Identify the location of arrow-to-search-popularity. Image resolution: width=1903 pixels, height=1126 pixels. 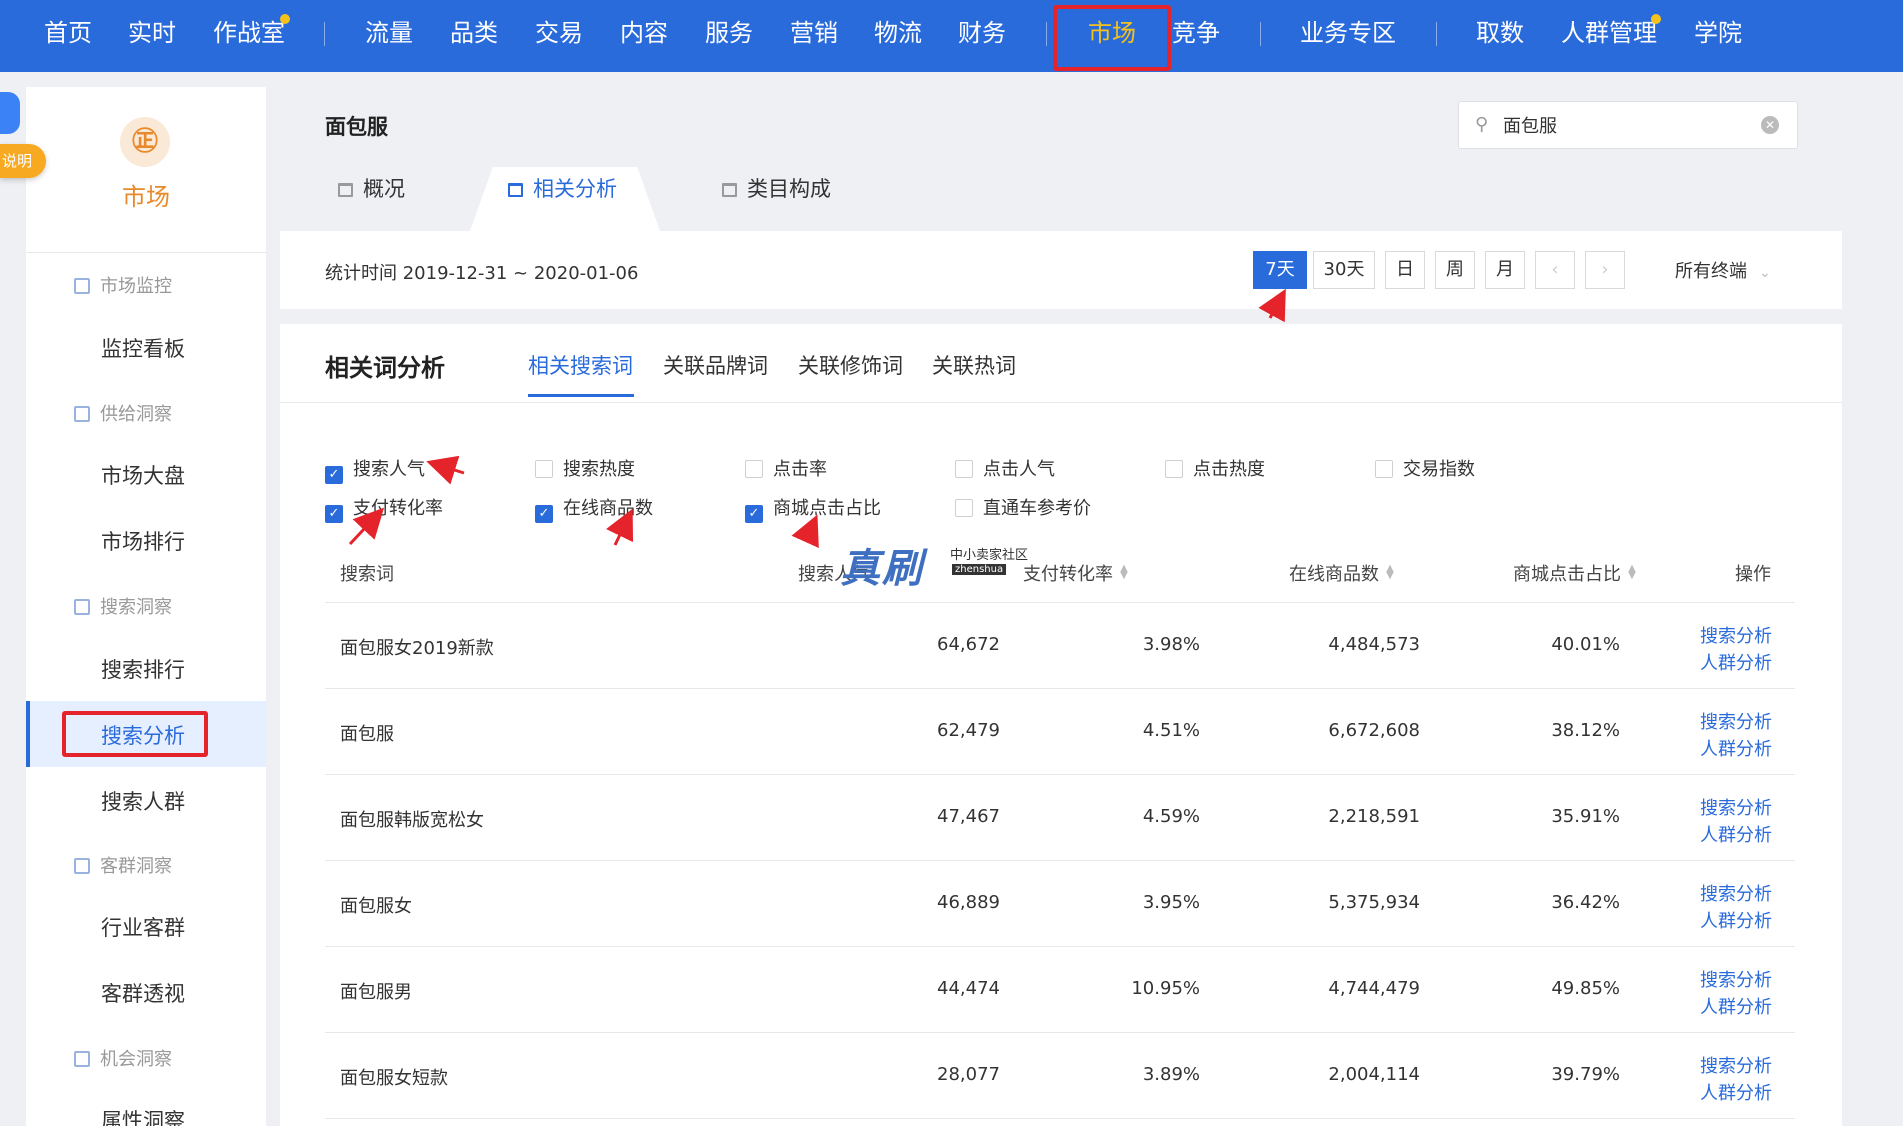
(445, 470).